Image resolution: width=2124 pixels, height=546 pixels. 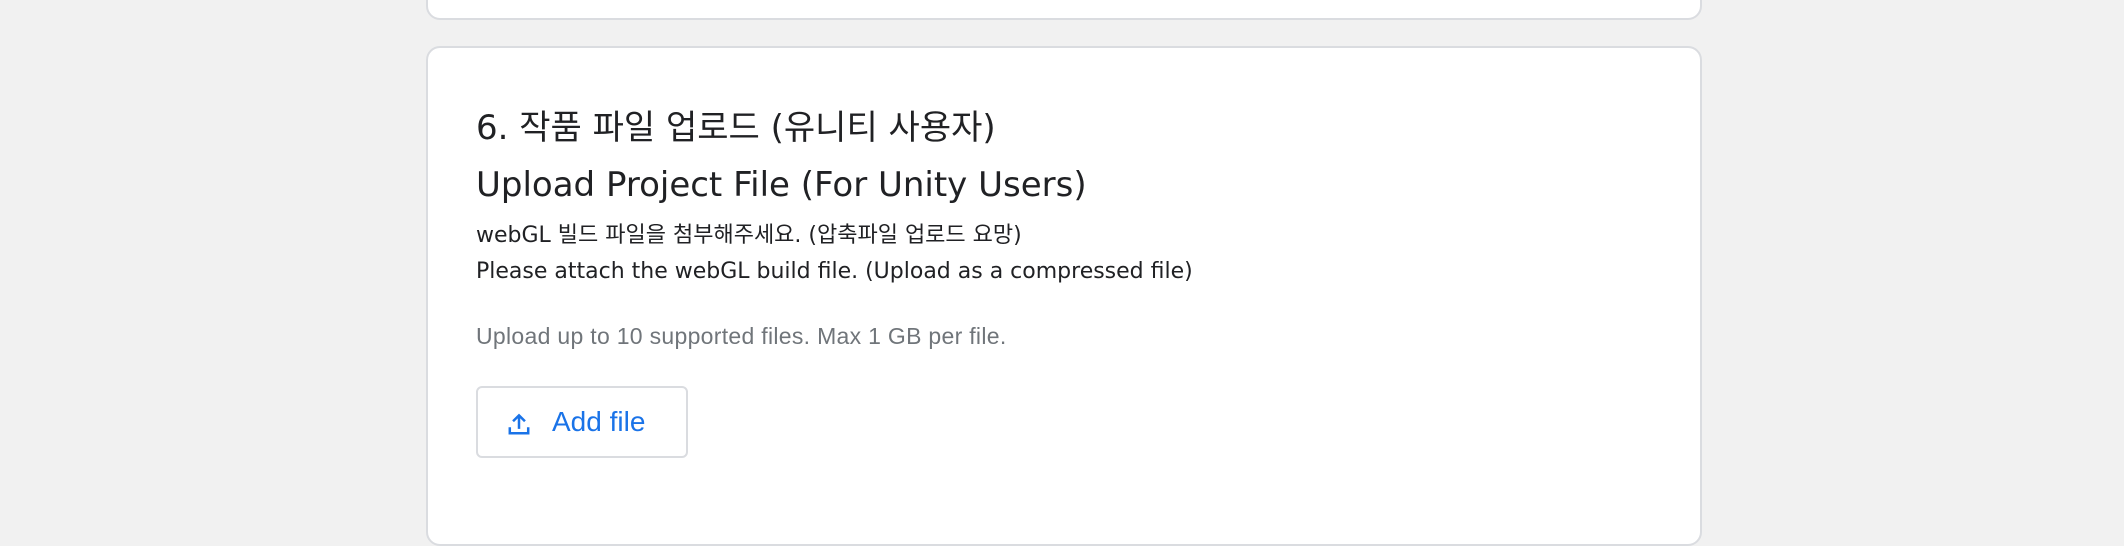 What do you see at coordinates (781, 185) in the screenshot?
I see `question-title-en: Upload Project File (For Unity Users)` at bounding box center [781, 185].